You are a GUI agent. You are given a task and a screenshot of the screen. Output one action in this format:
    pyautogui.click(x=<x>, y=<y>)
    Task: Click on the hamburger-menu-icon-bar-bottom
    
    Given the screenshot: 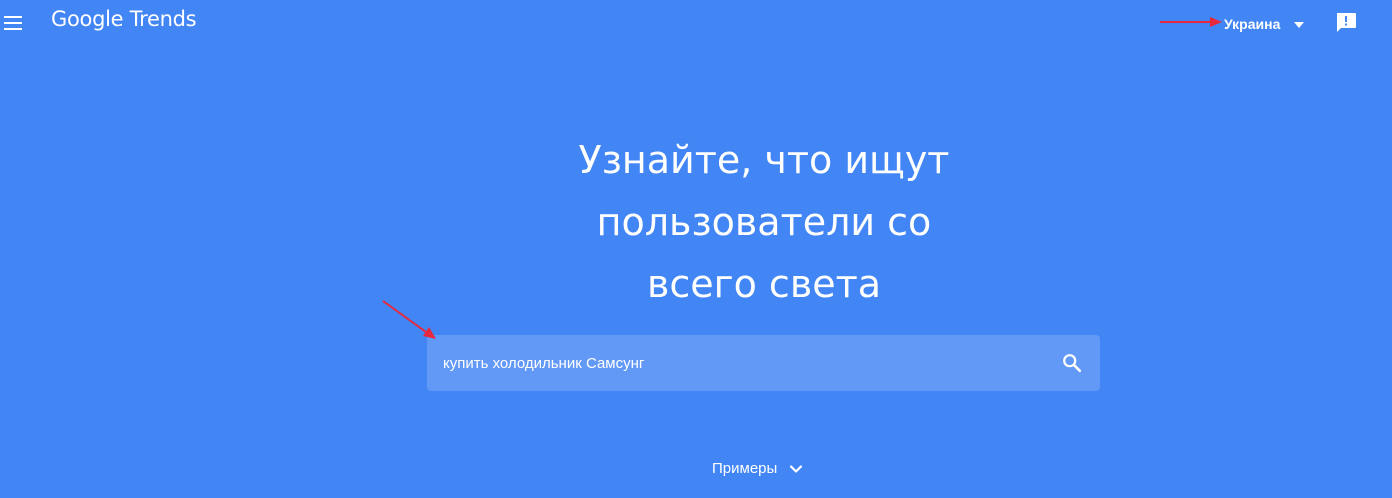 What is the action you would take?
    pyautogui.click(x=13, y=29)
    